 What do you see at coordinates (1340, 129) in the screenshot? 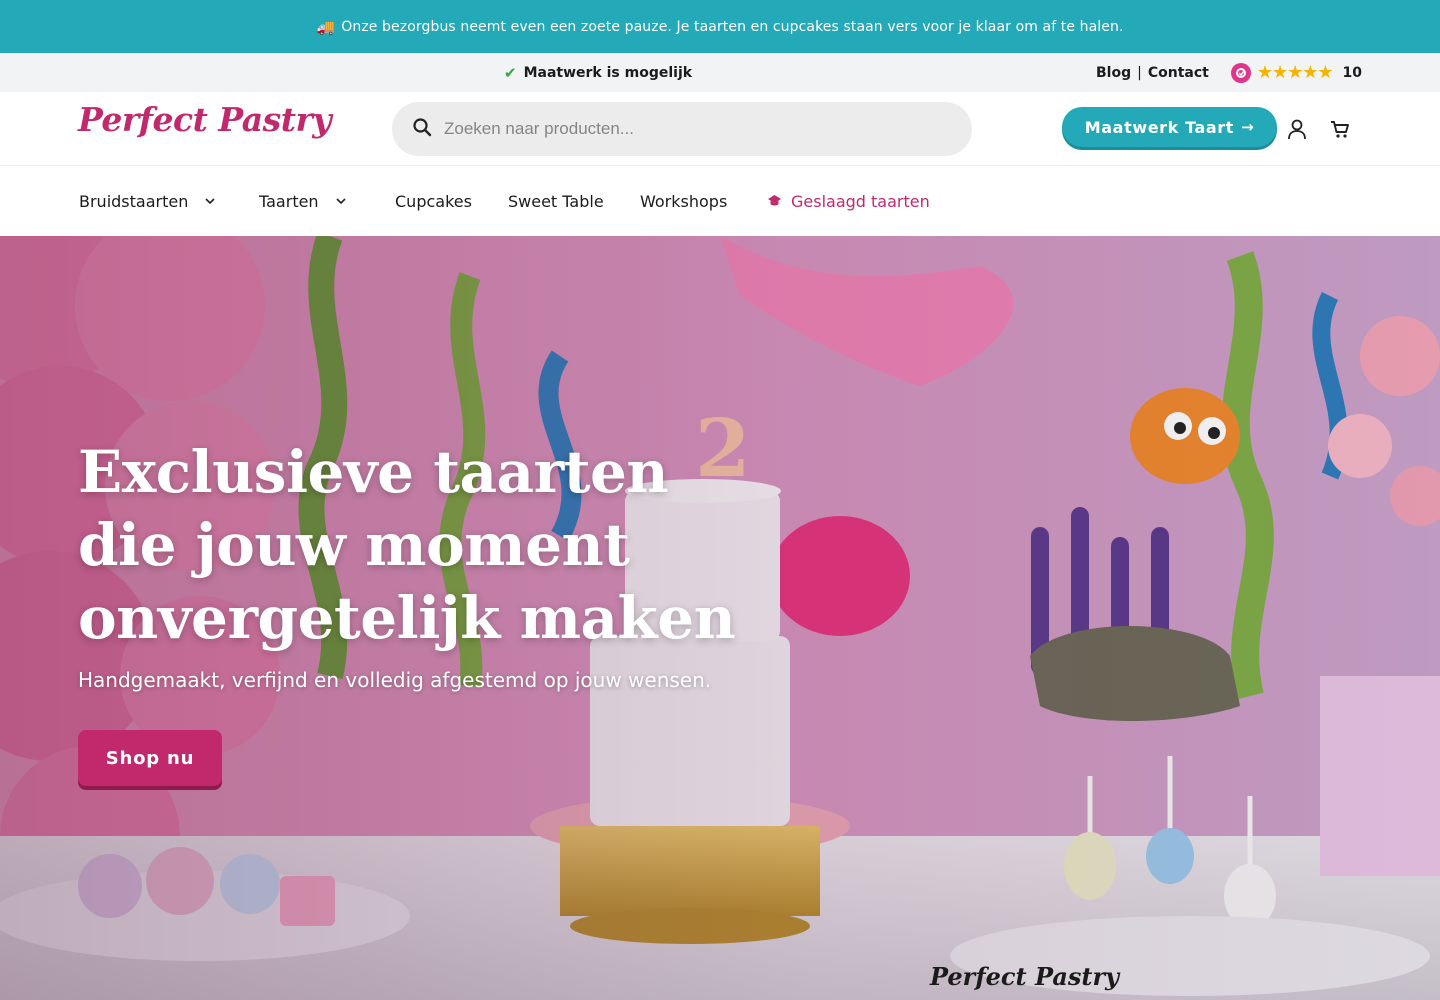
I see `cart-icon` at bounding box center [1340, 129].